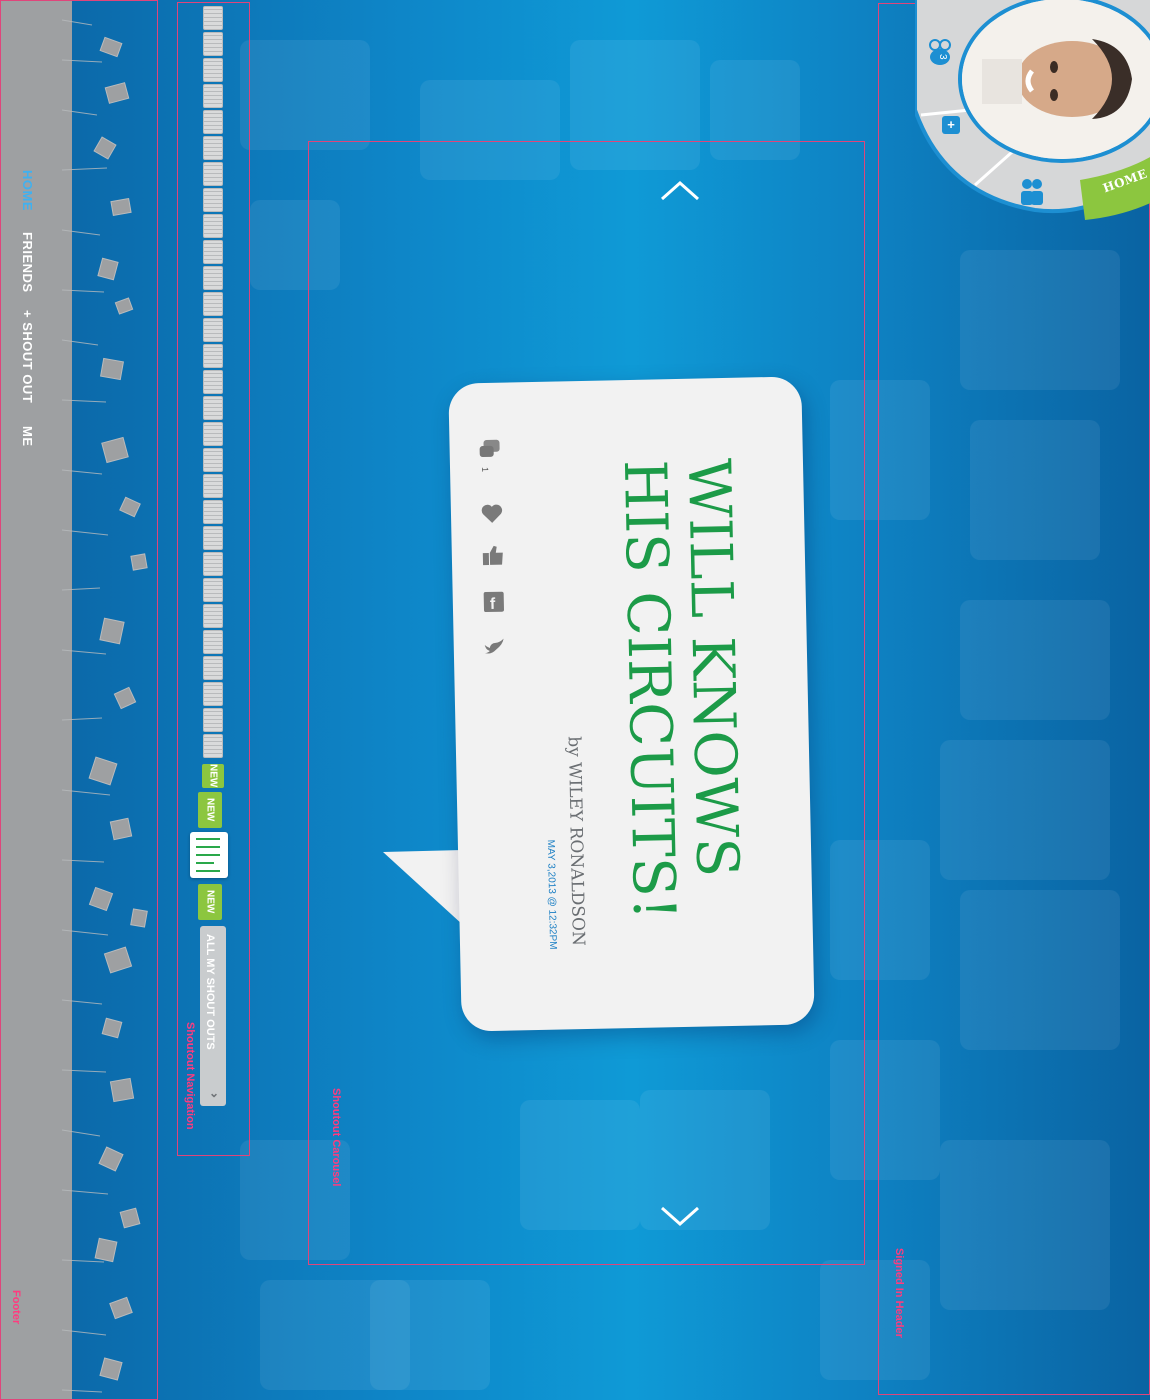  What do you see at coordinates (27, 262) in the screenshot?
I see `footer-nav-friends: FRIENDS` at bounding box center [27, 262].